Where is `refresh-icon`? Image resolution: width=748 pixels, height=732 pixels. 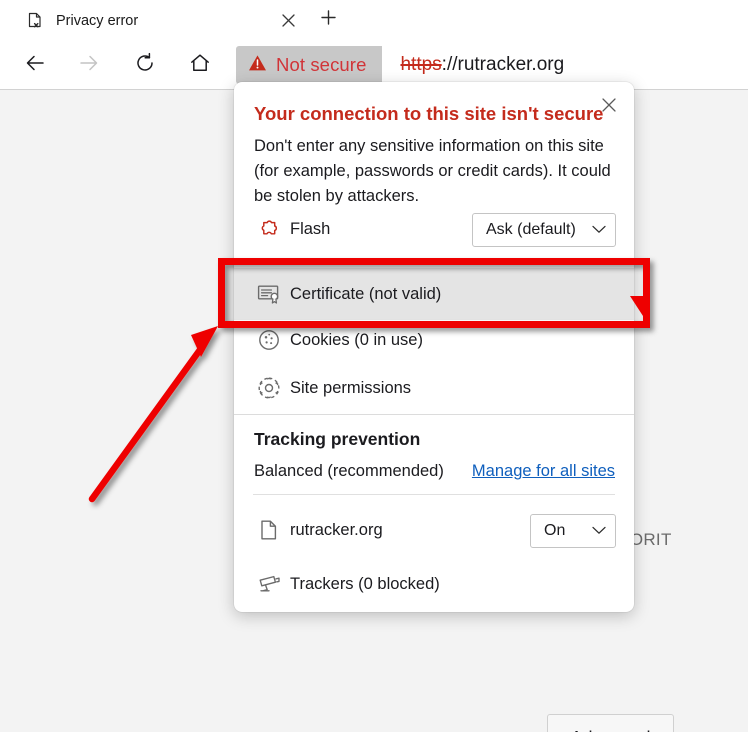 refresh-icon is located at coordinates (145, 65).